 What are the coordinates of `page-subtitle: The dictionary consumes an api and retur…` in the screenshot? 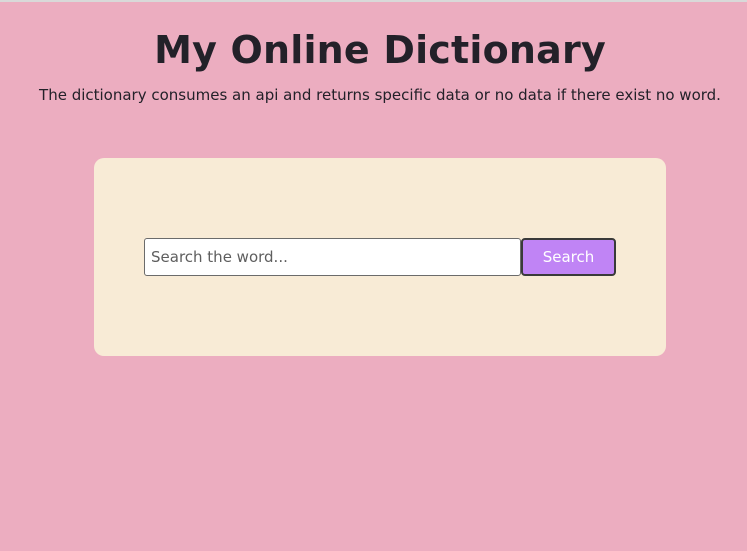 It's located at (380, 95).